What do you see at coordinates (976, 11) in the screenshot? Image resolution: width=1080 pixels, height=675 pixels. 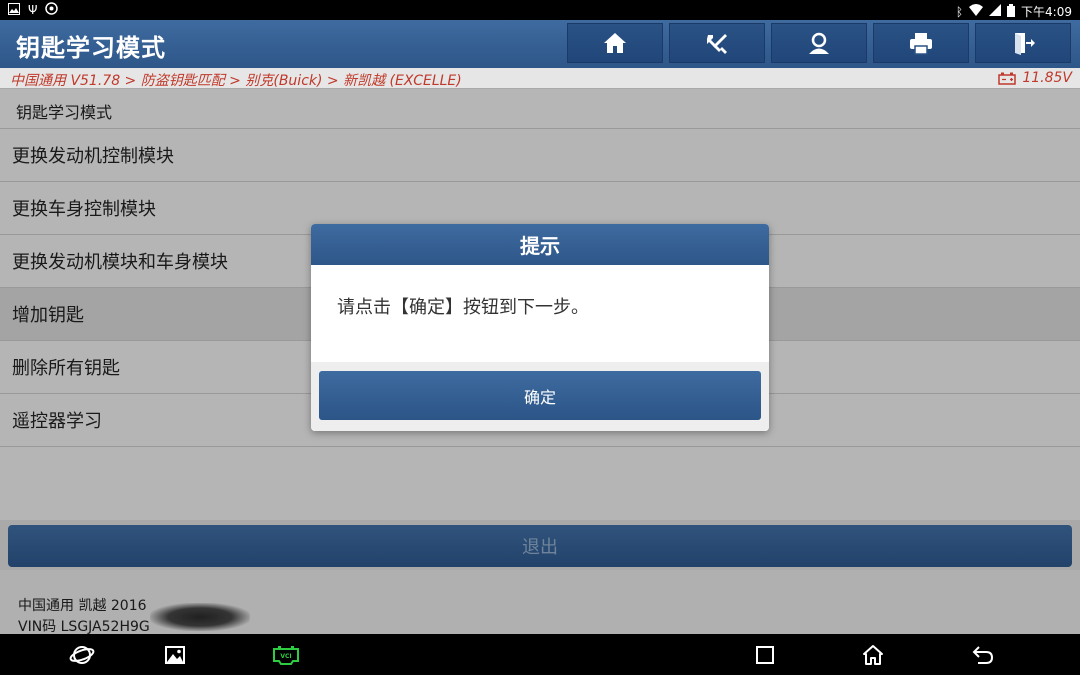 I see `wifi-icon` at bounding box center [976, 11].